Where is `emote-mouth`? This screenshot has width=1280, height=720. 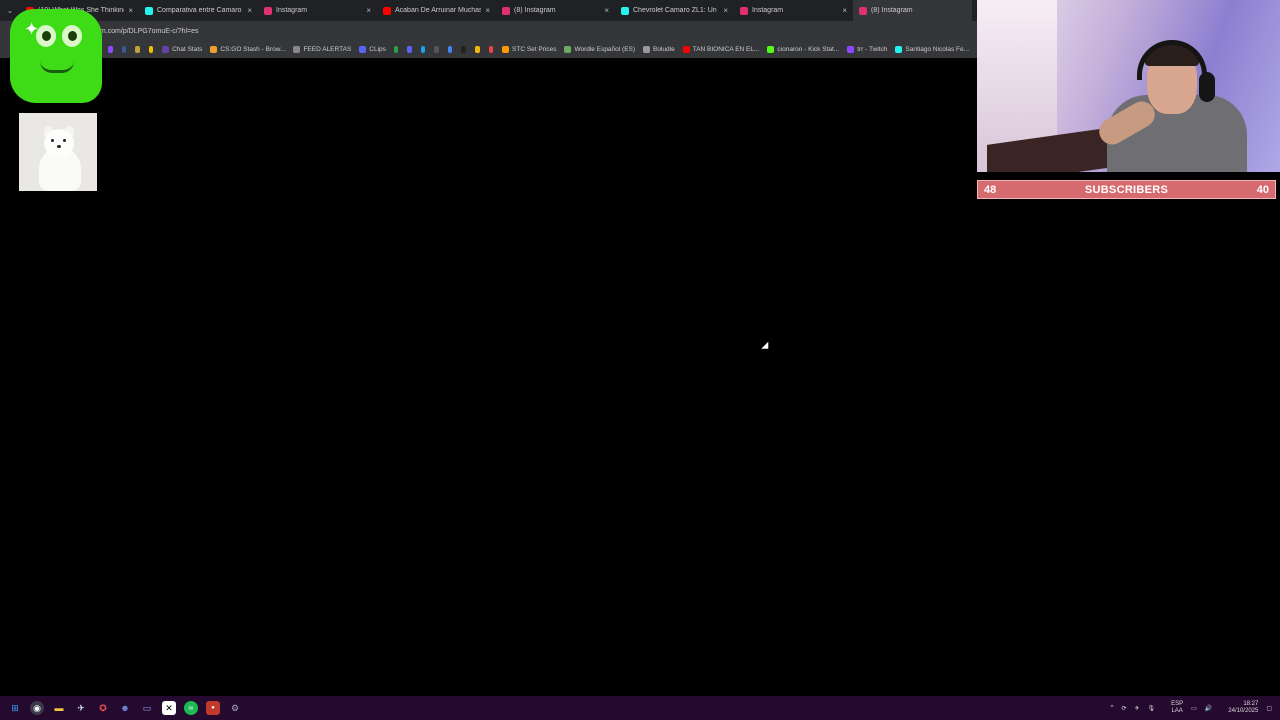
emote-mouth is located at coordinates (57, 67).